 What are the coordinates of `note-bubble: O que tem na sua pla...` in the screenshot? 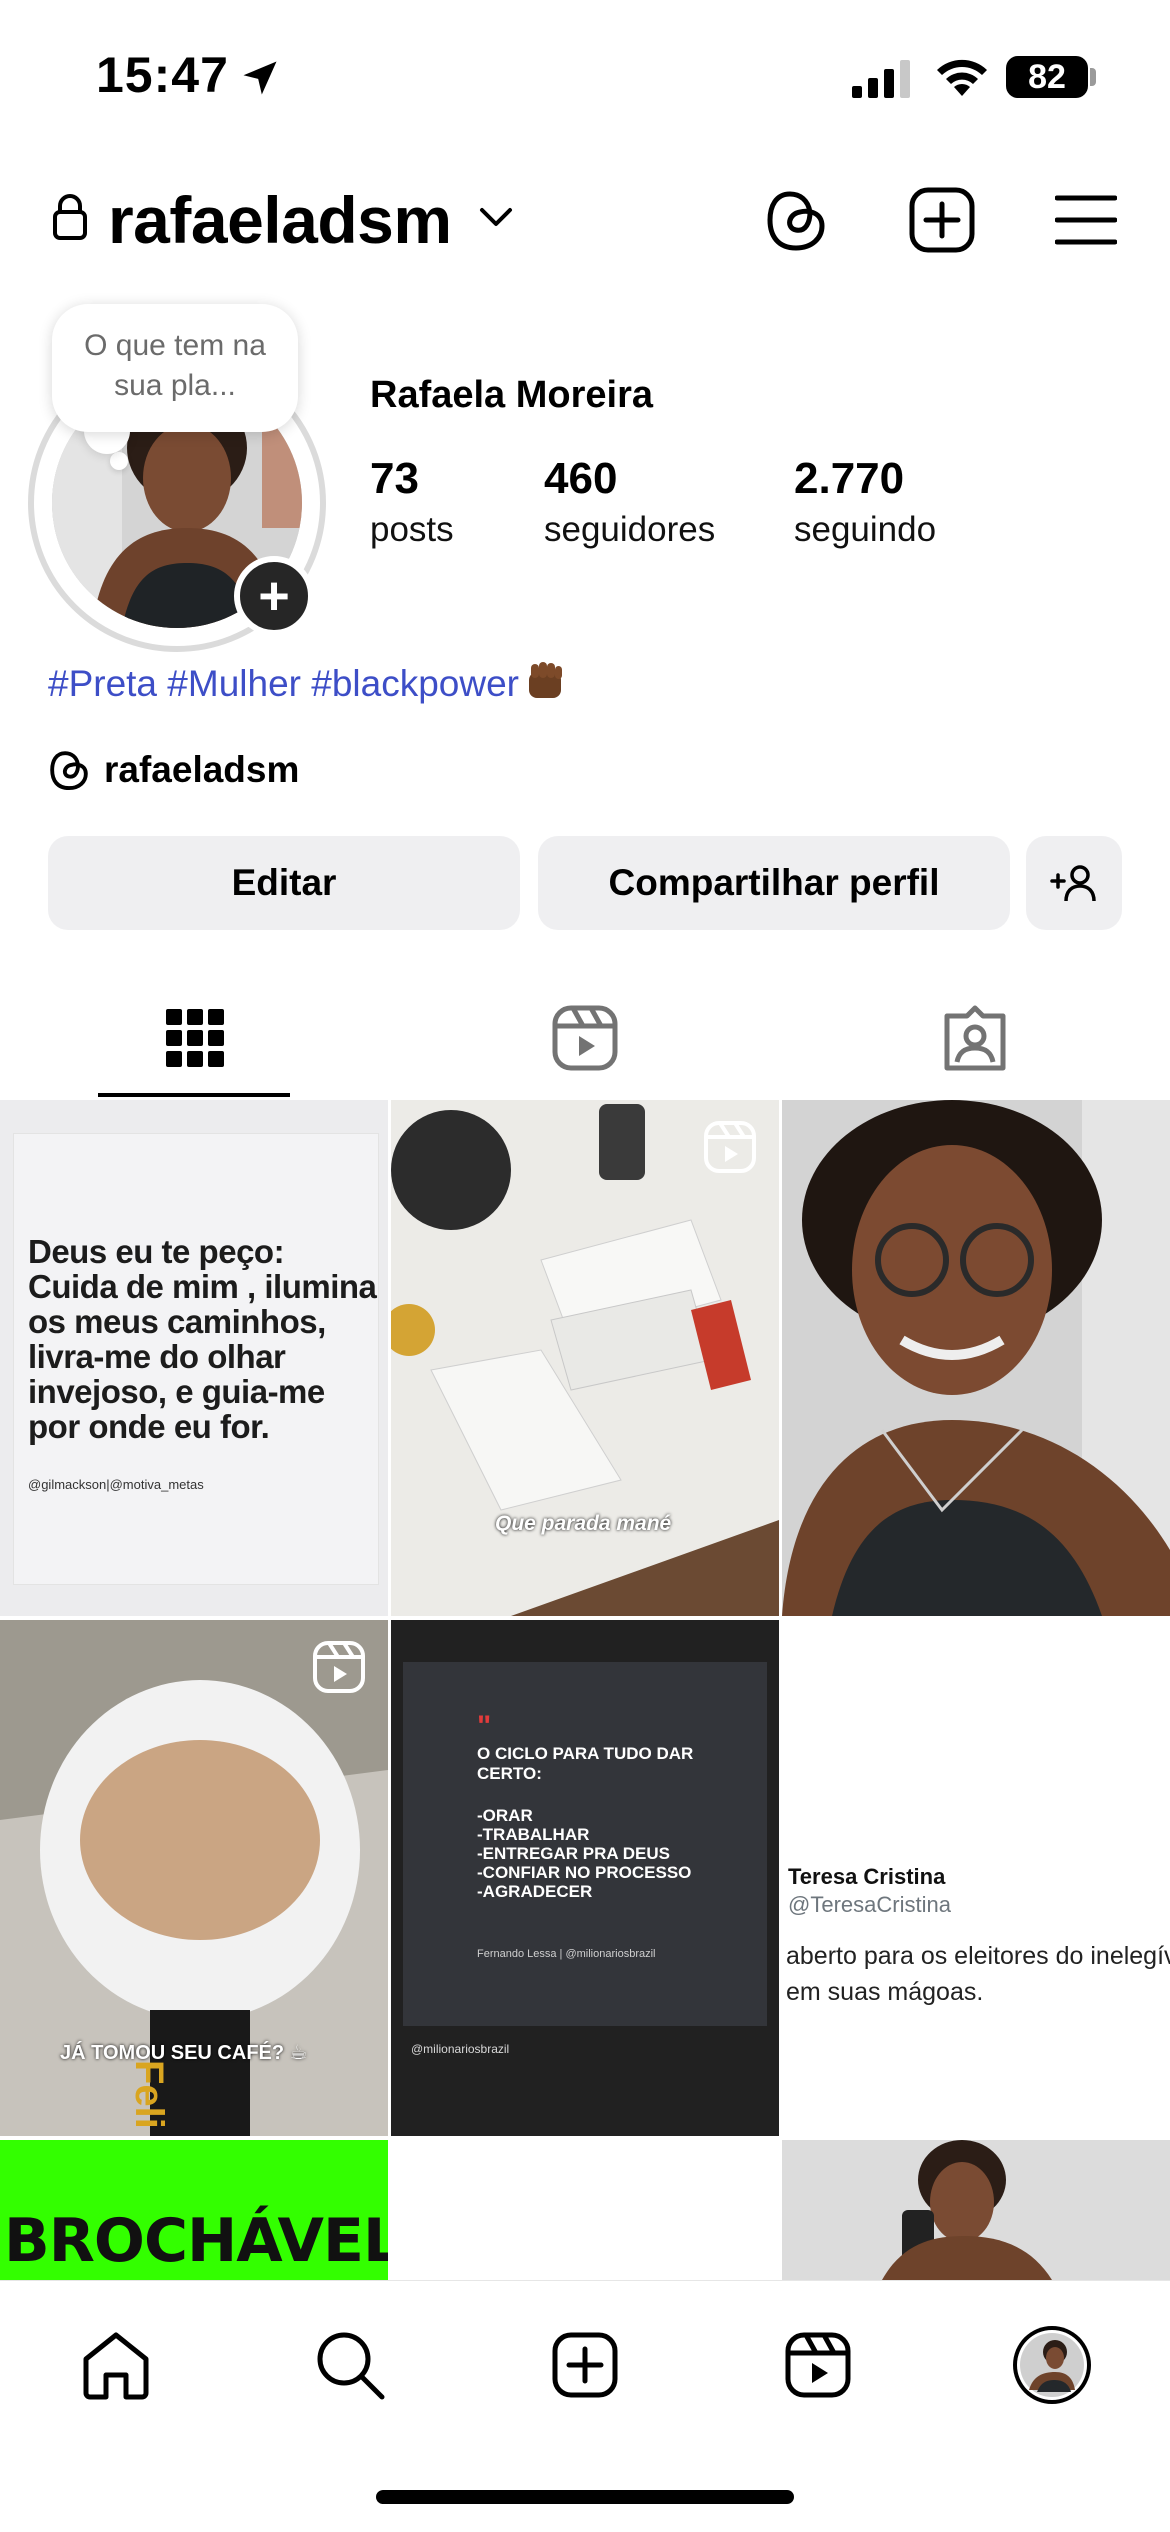 It's located at (175, 368).